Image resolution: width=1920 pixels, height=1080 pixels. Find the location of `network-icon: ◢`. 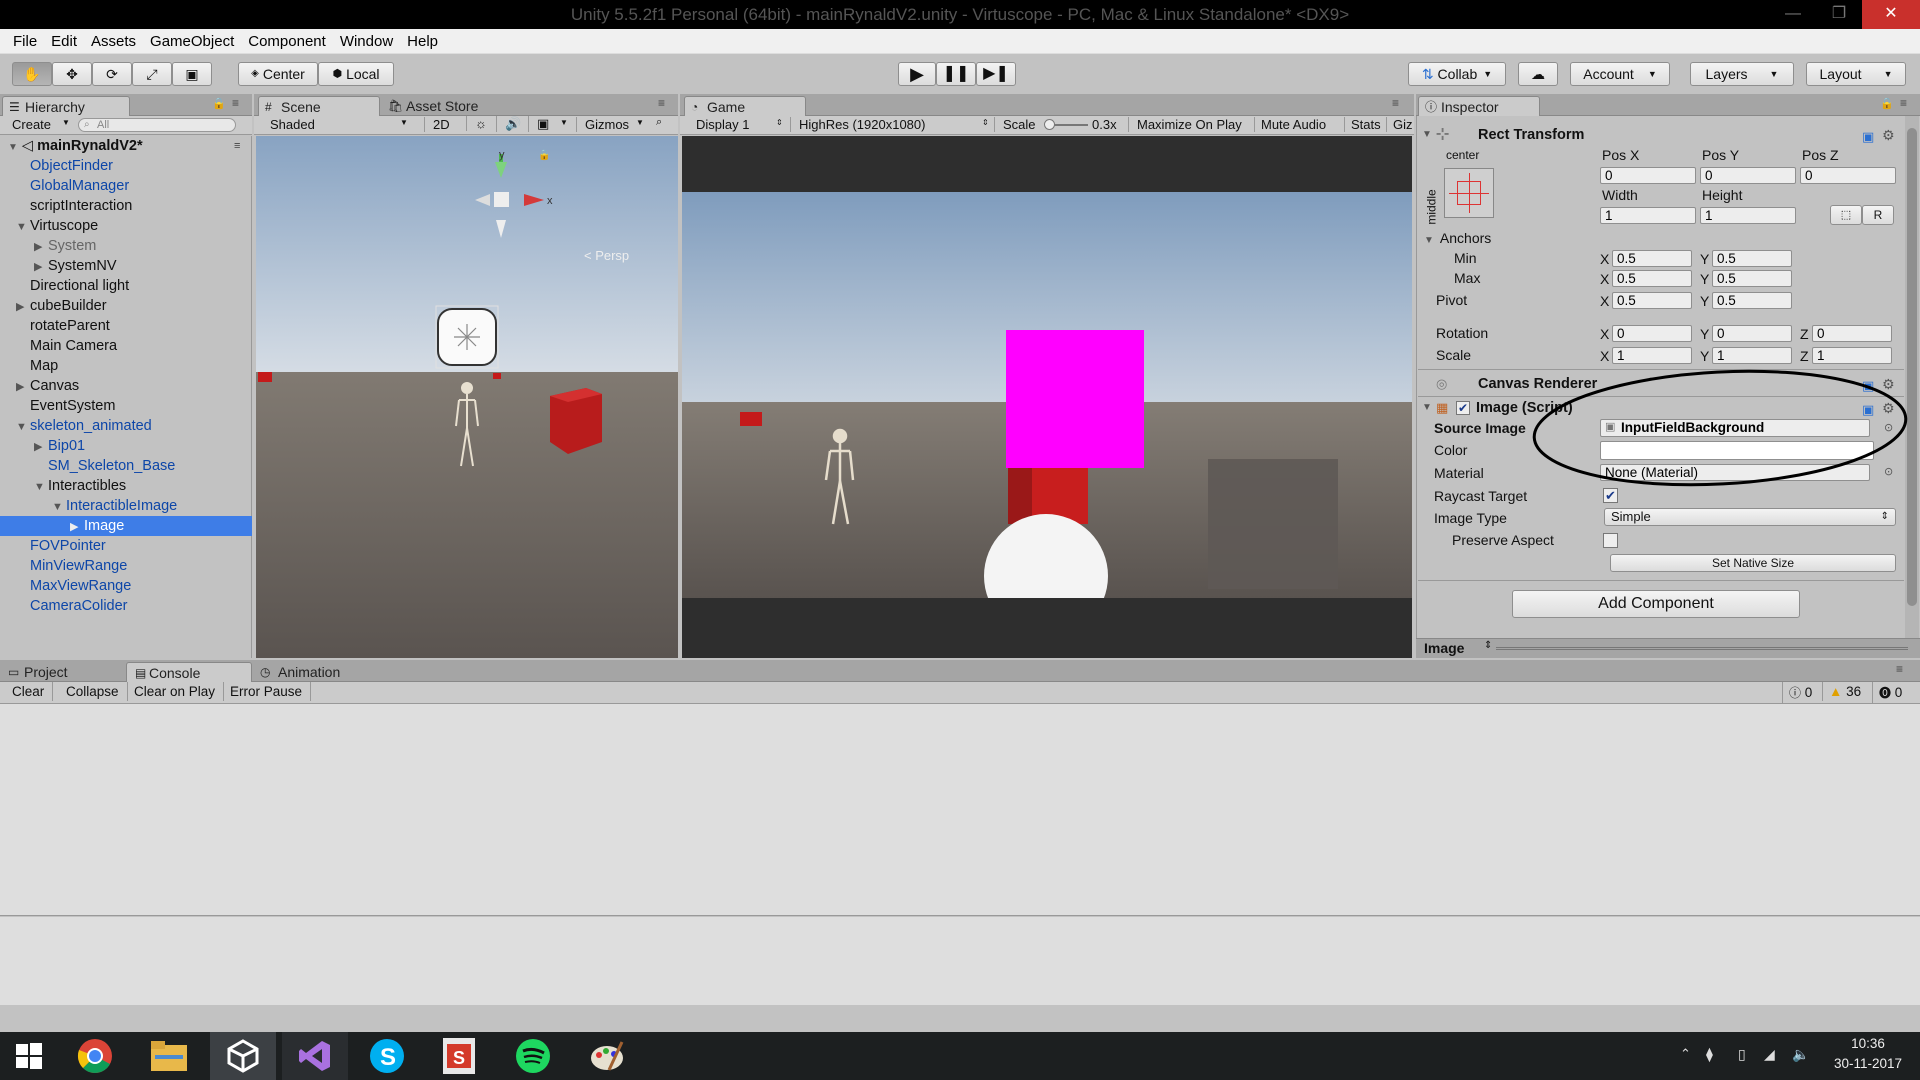

network-icon: ◢ is located at coordinates (1769, 1054).